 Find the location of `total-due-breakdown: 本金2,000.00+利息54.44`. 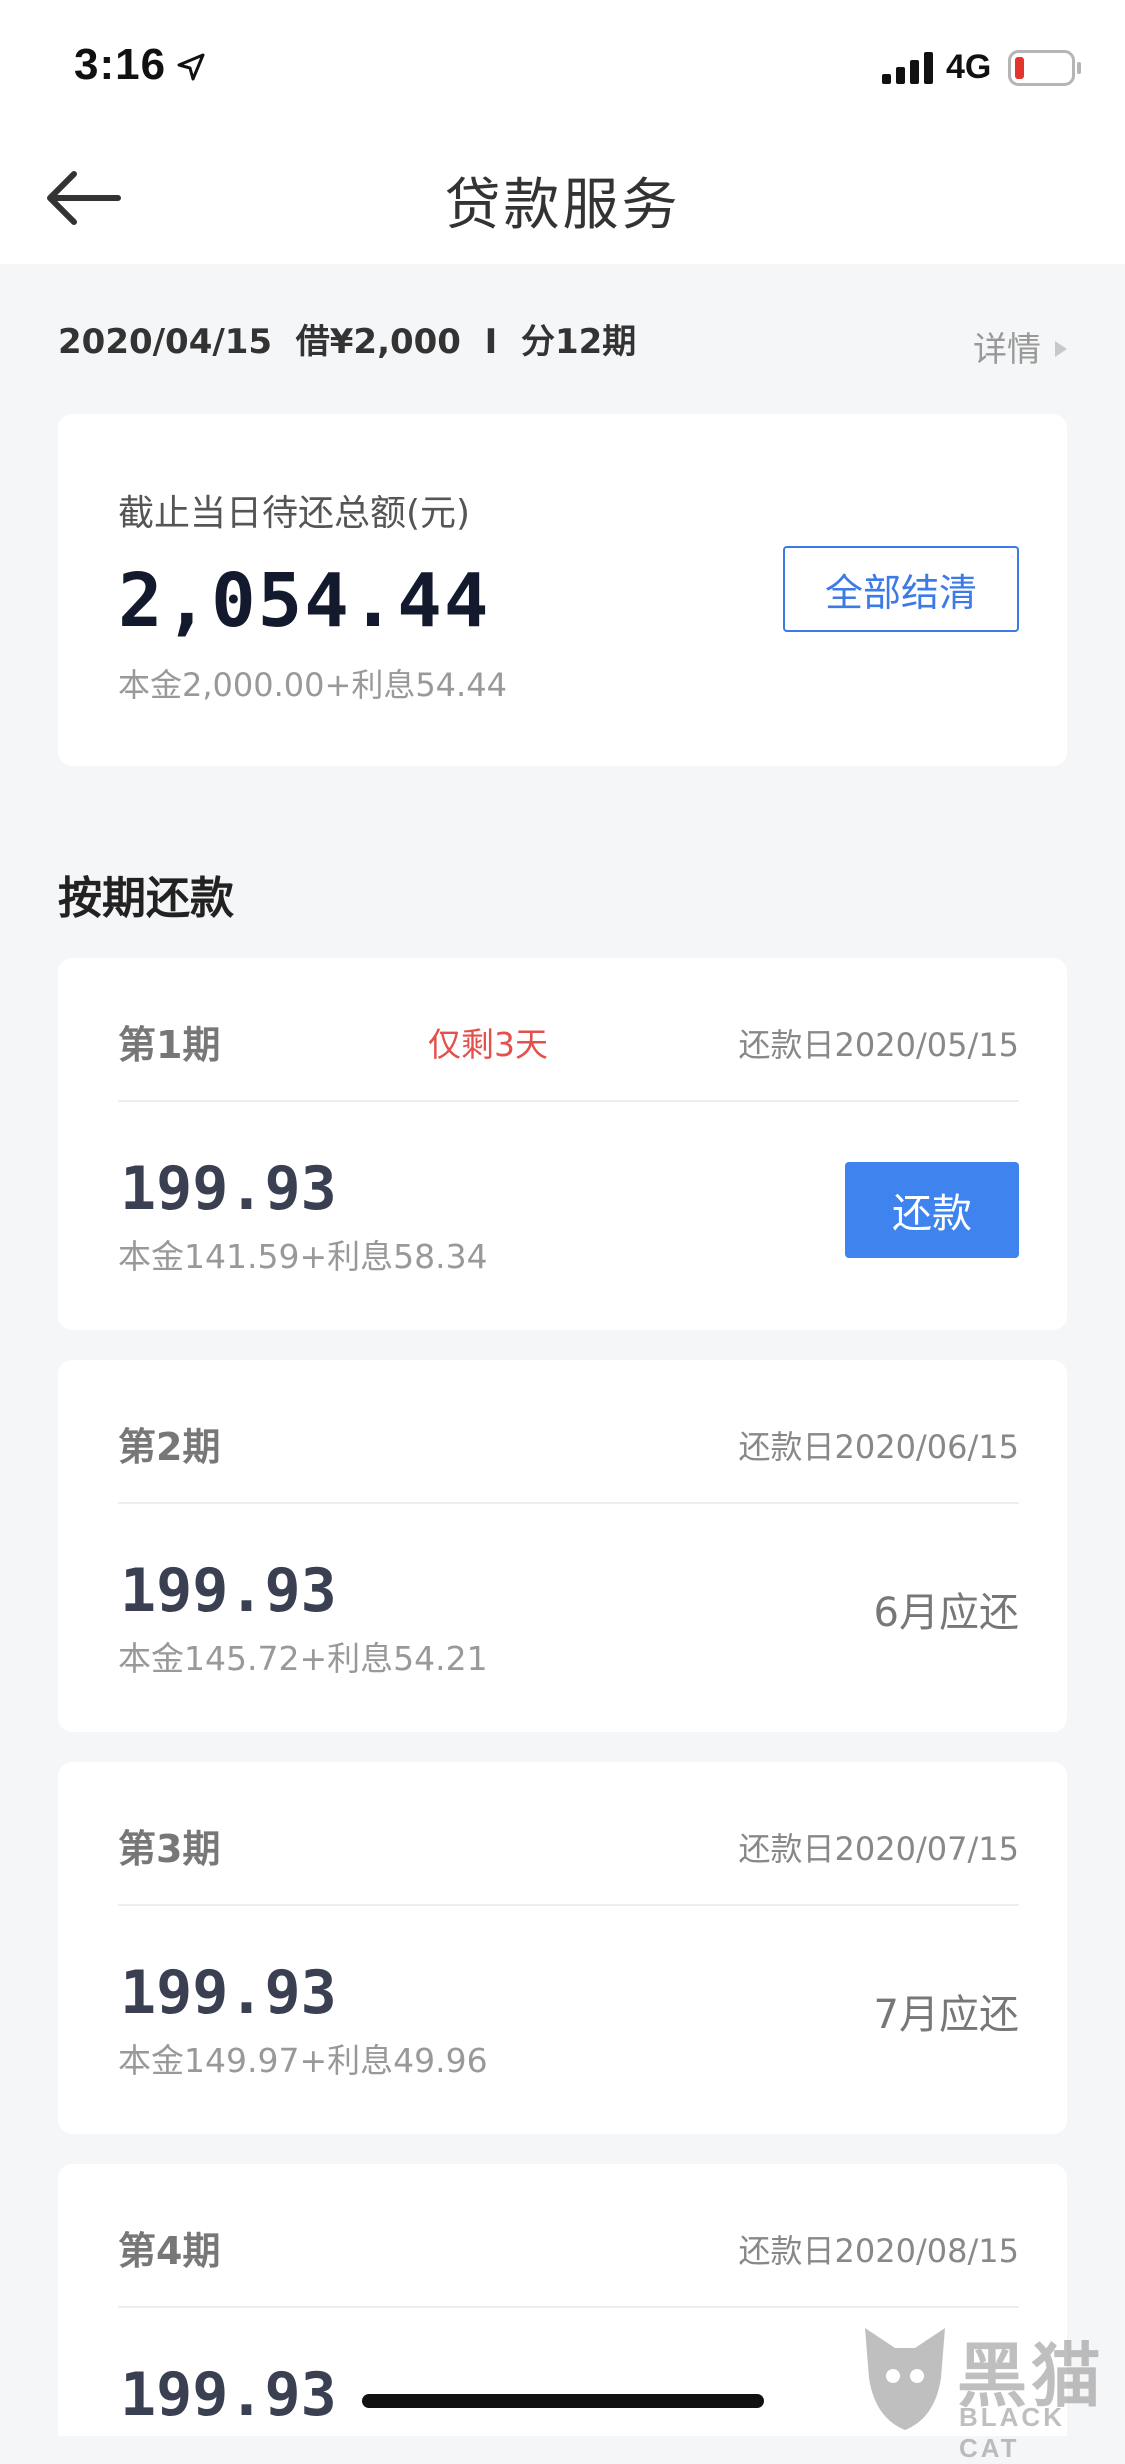

total-due-breakdown: 本金2,000.00+利息54.44 is located at coordinates (312, 685).